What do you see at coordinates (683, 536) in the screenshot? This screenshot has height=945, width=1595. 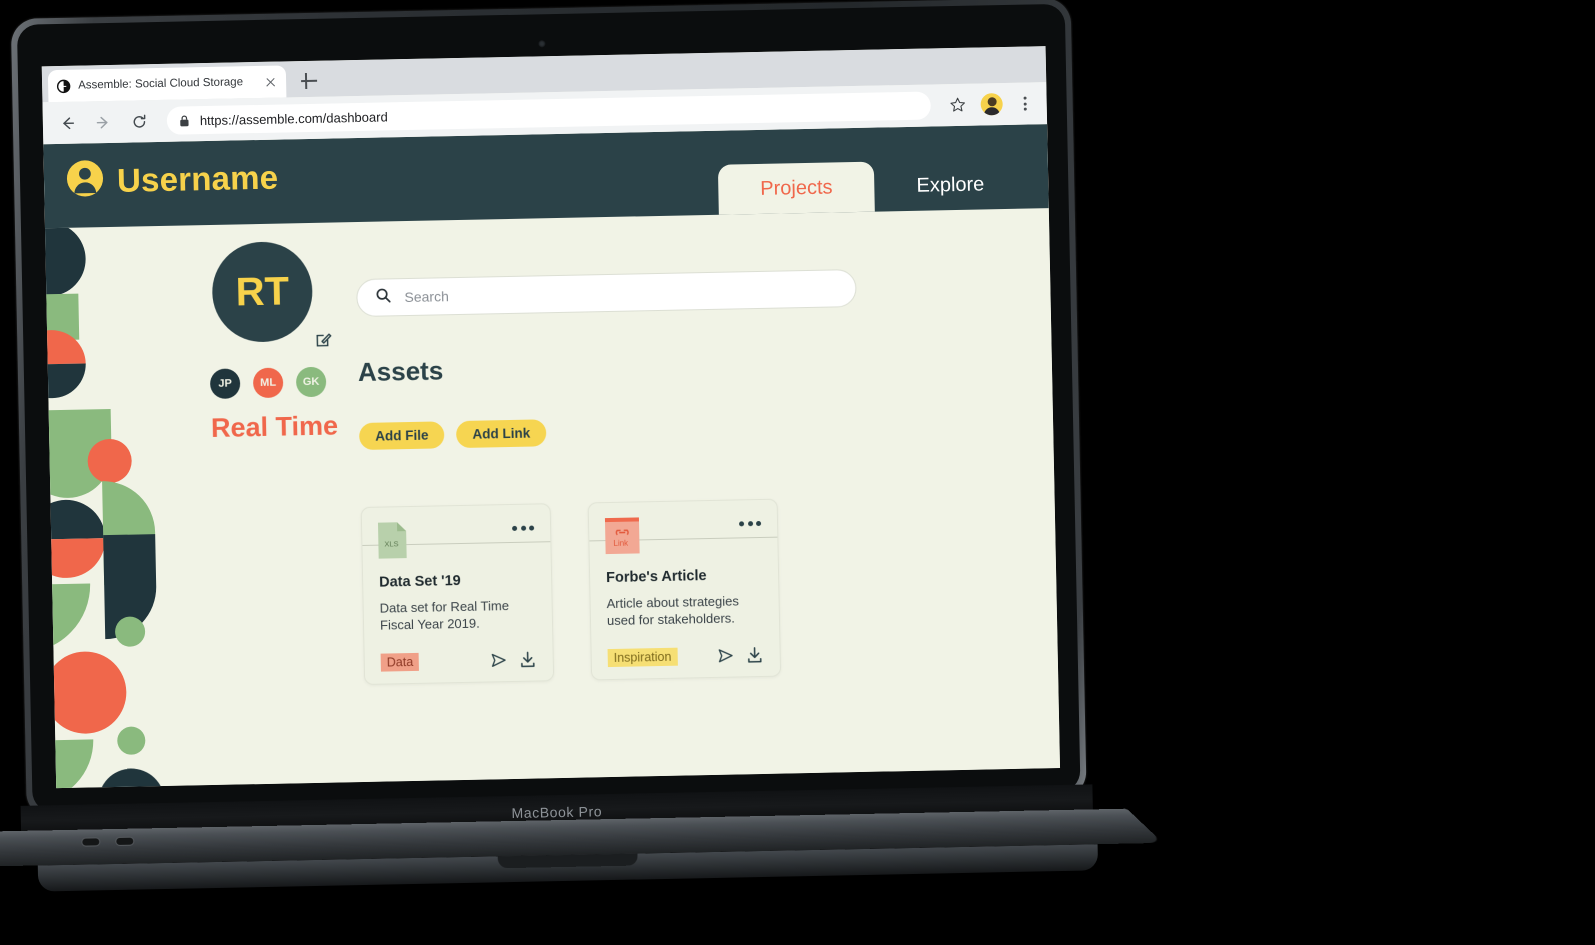 I see `card-header: Link` at bounding box center [683, 536].